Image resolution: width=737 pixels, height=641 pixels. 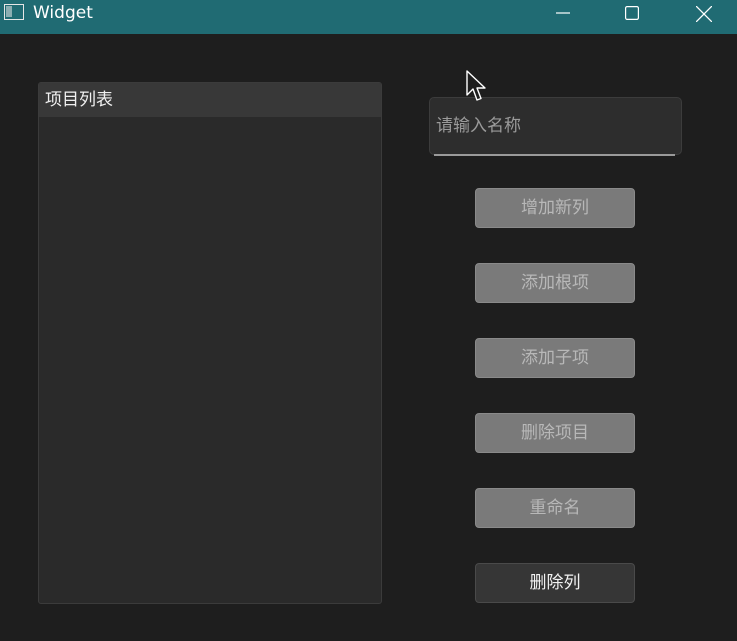 I want to click on close-icon, so click(x=704, y=14).